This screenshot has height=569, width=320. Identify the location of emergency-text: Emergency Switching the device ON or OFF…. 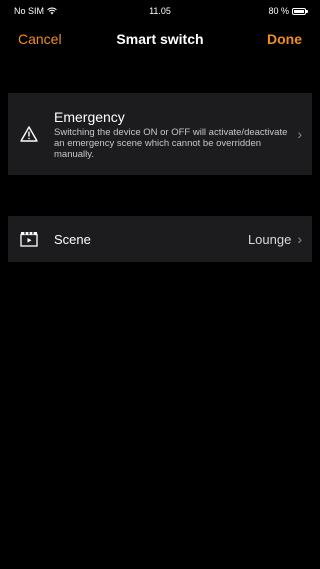
(172, 134).